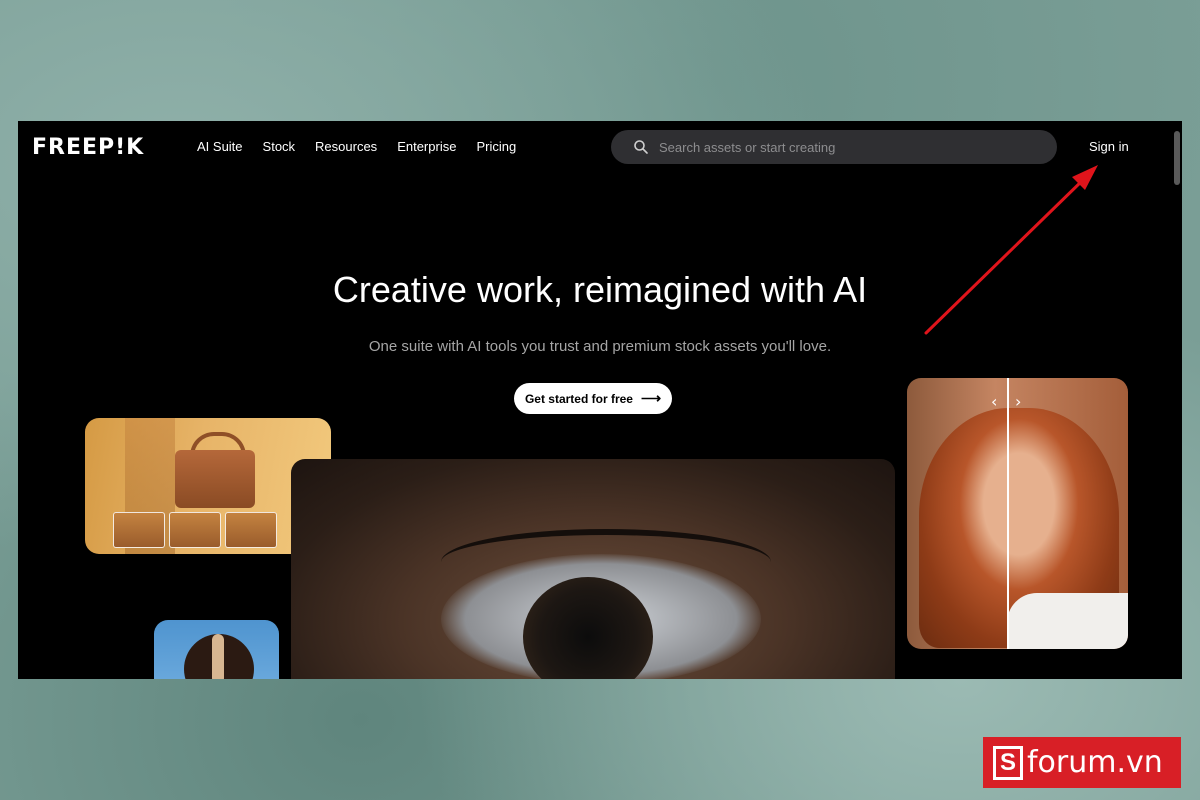 Image resolution: width=1200 pixels, height=800 pixels. I want to click on chevron-right-icon: ›, so click(1018, 401).